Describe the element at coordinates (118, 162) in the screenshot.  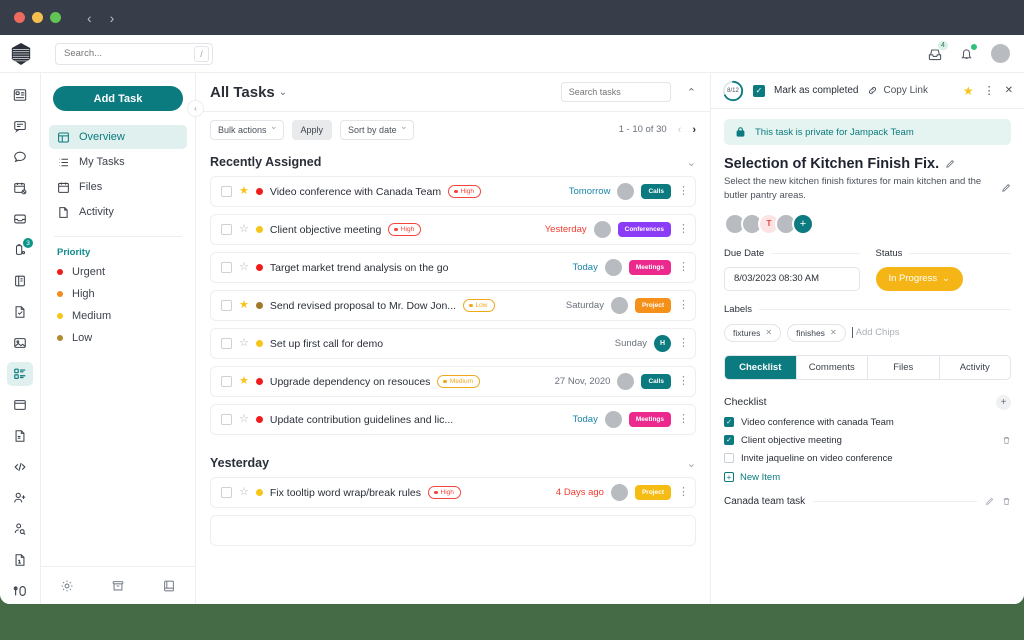
I see `sidebar-item-my-tasks: My Tasks` at that location.